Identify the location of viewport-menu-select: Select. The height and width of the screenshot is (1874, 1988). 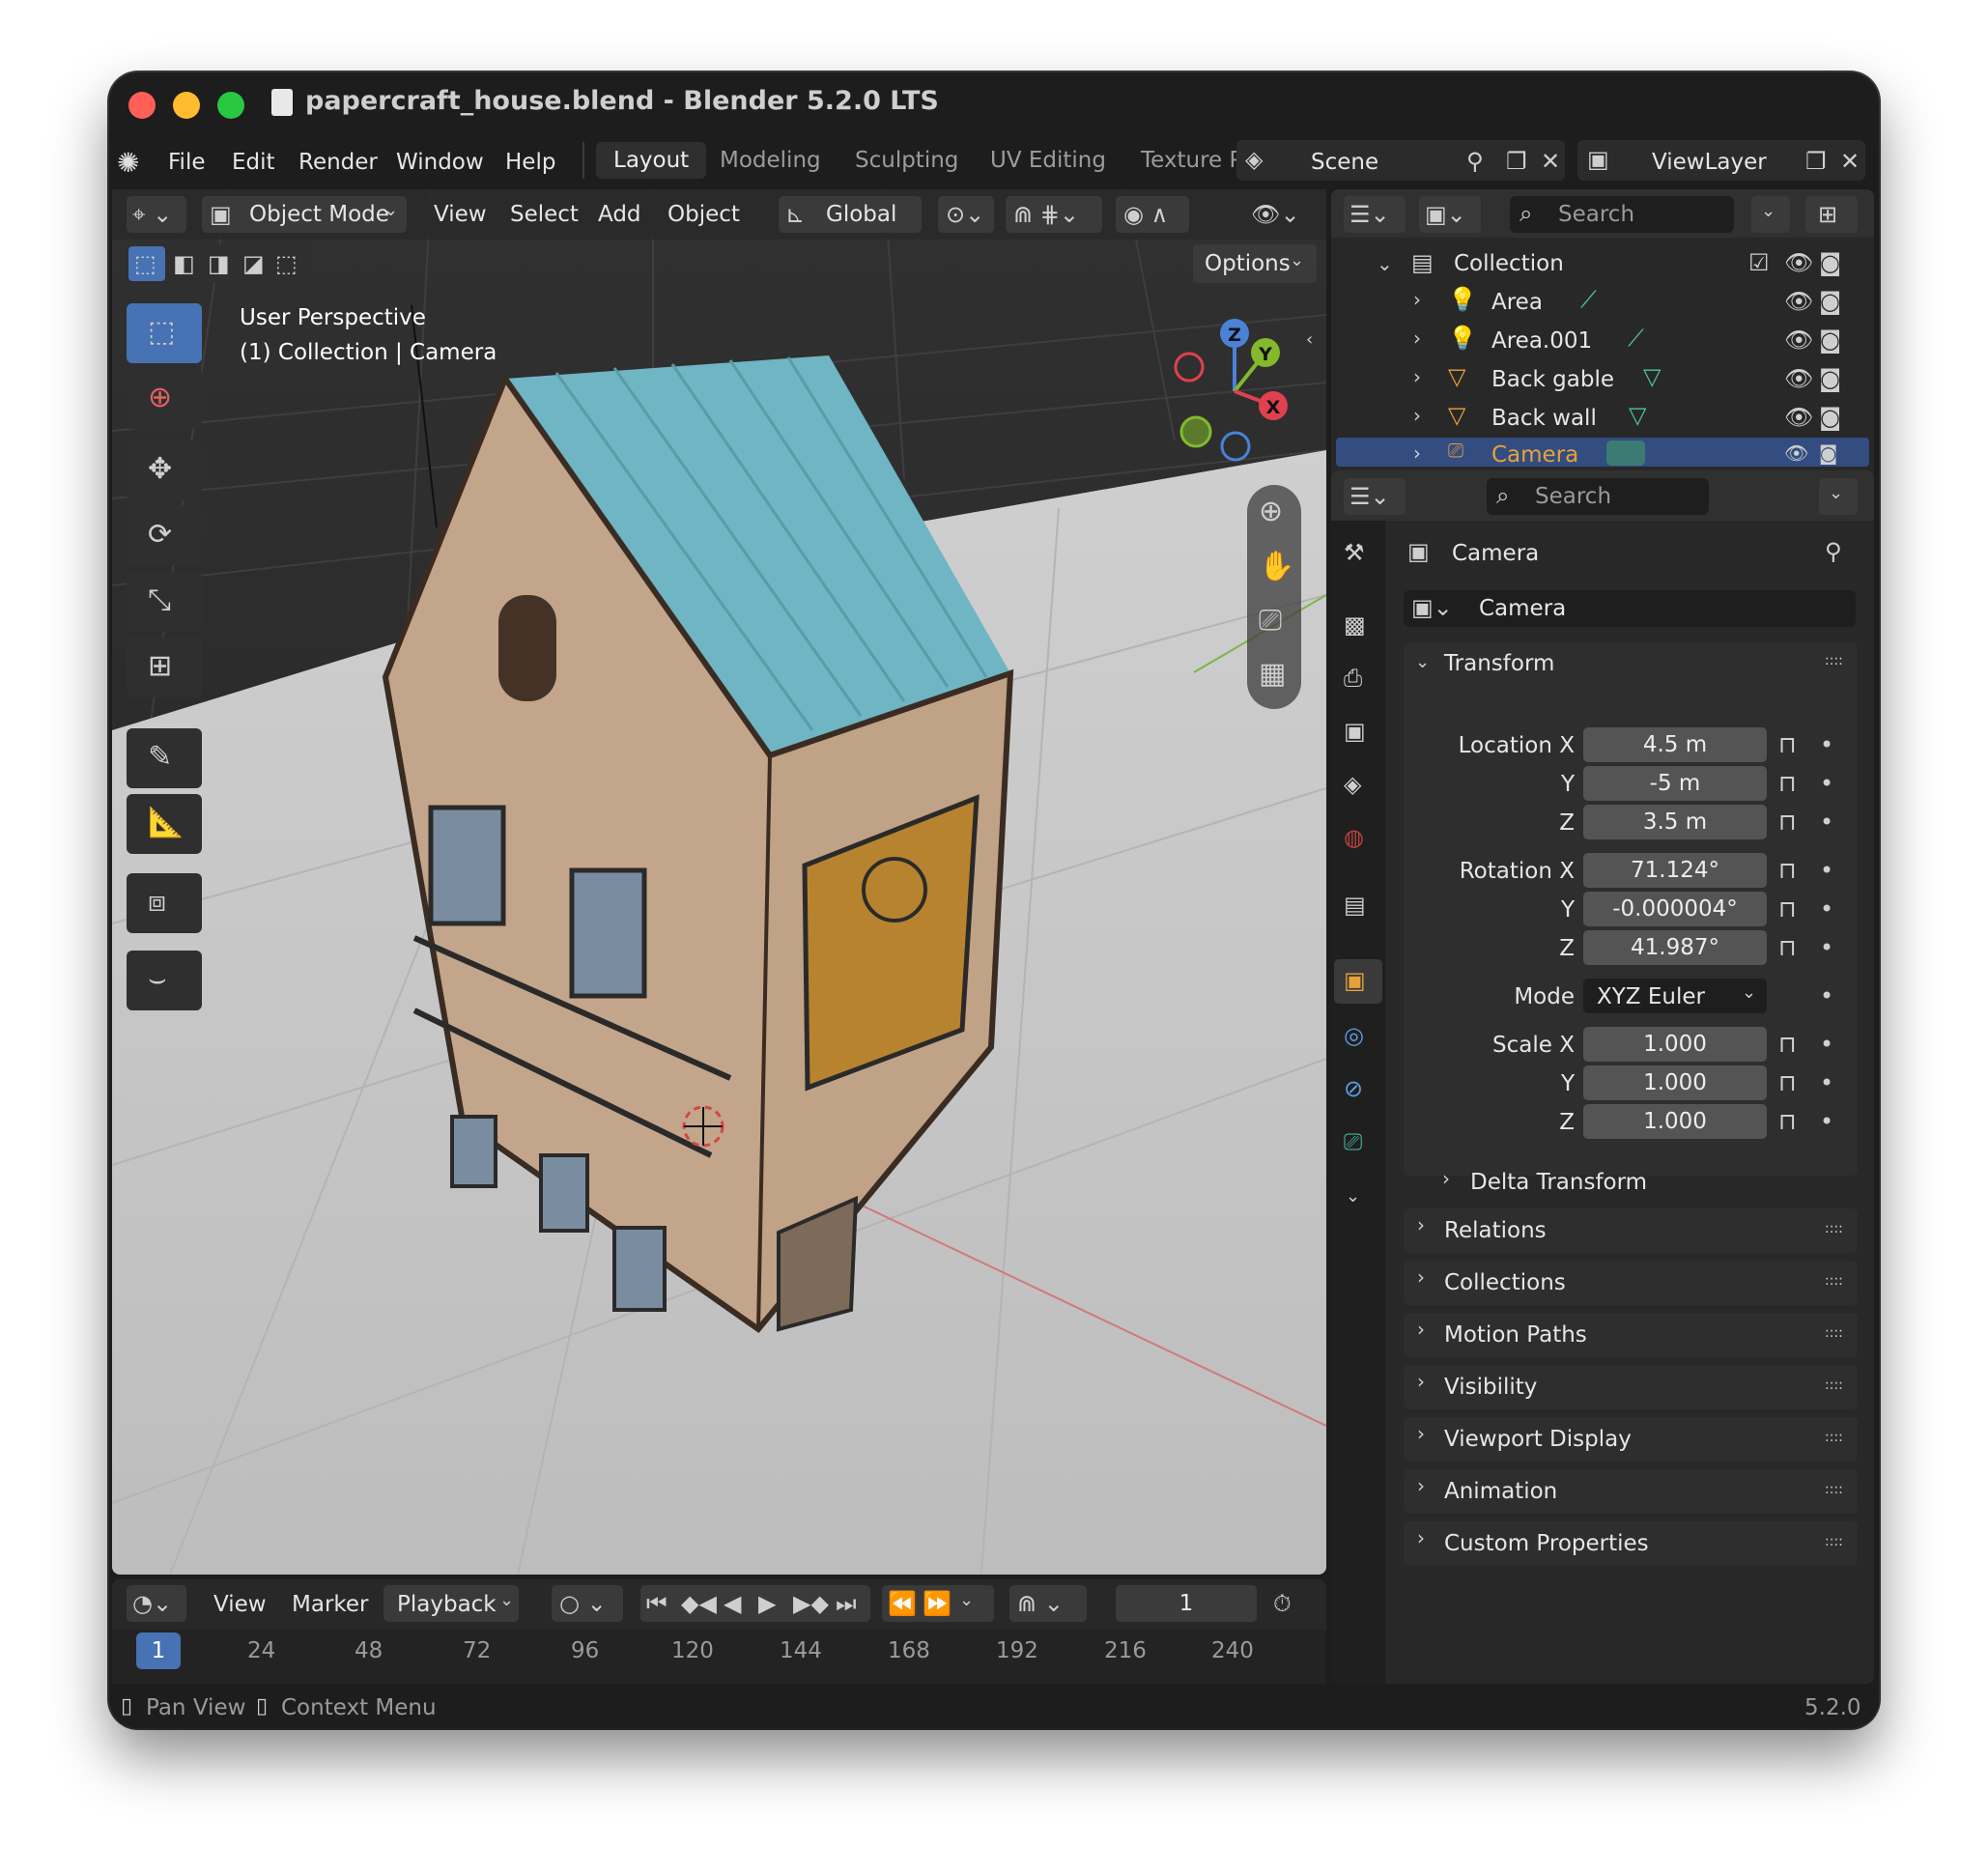
(544, 214).